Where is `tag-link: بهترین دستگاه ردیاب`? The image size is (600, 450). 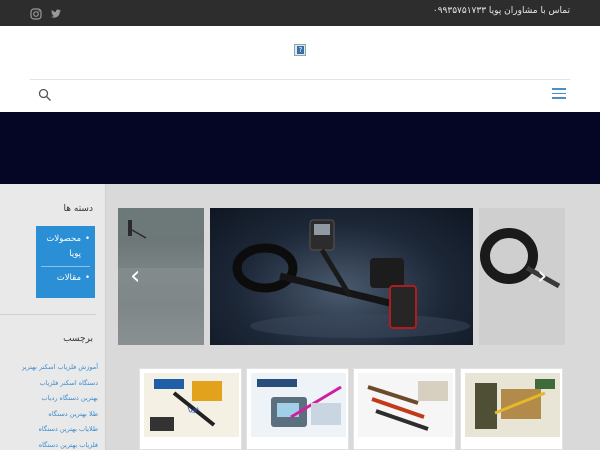
tag-link: بهترین دستگاه ردیاب is located at coordinates (60, 399).